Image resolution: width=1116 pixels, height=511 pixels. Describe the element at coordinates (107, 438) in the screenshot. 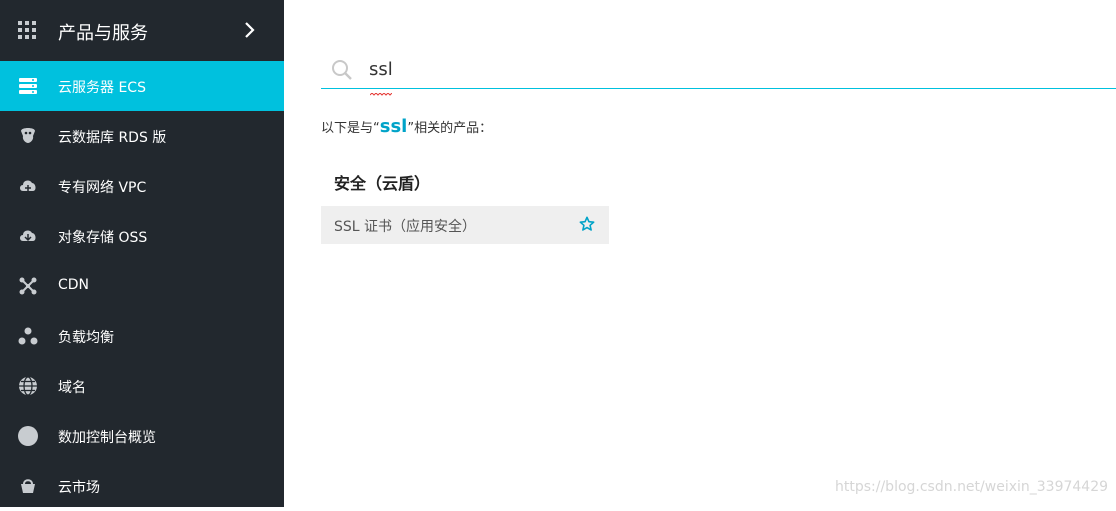

I see `sidebar-item-label: 数加控制台概览` at that location.